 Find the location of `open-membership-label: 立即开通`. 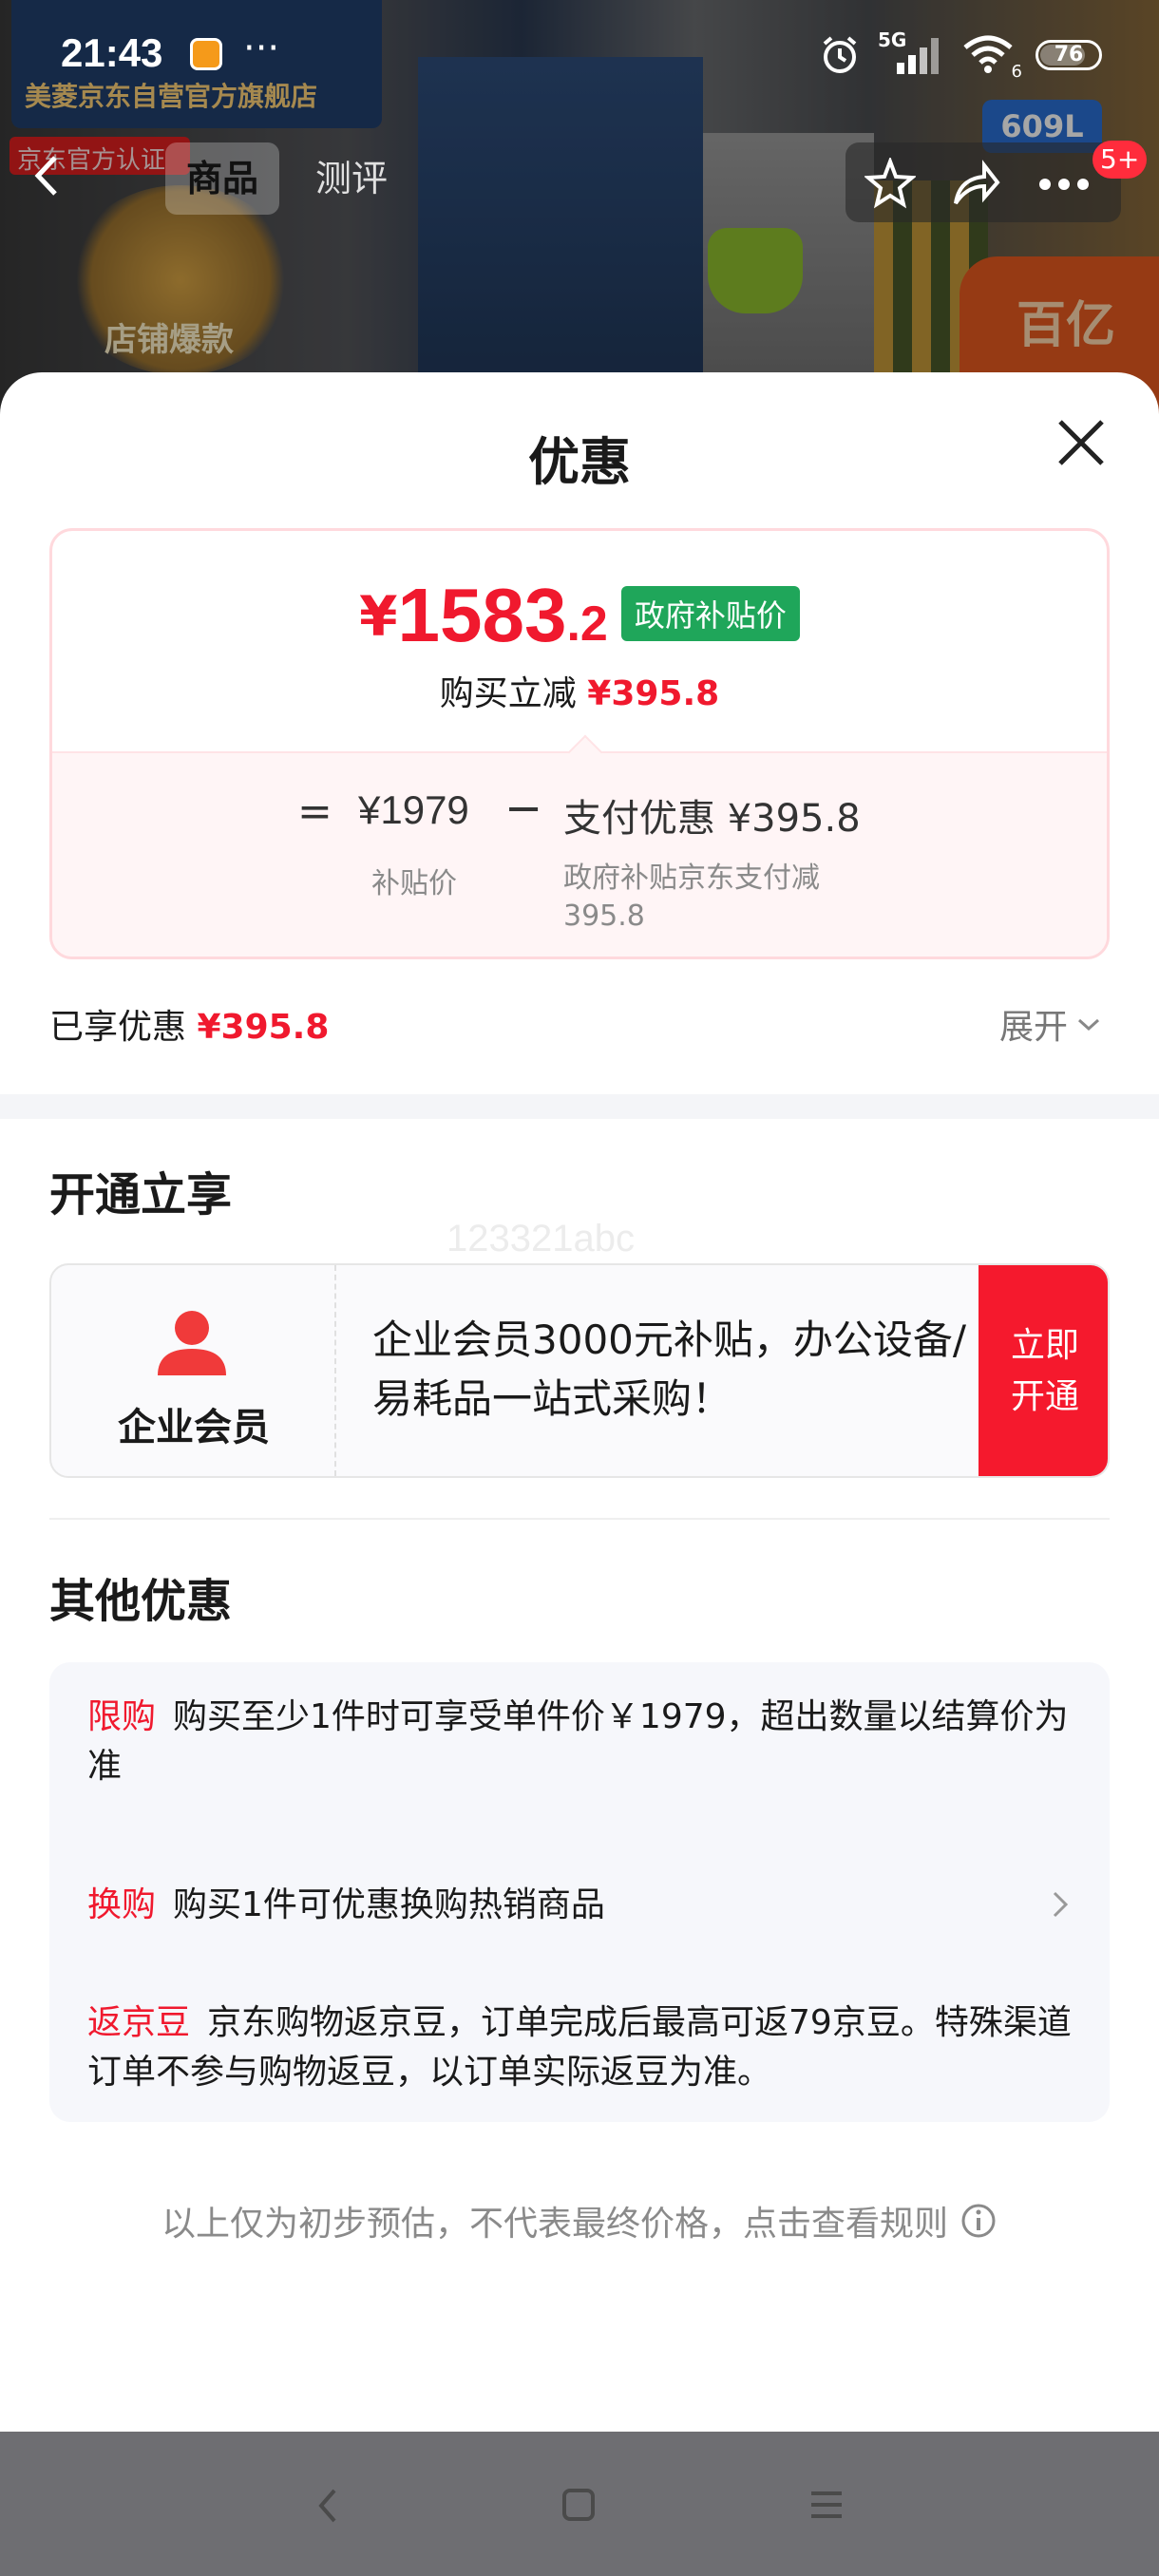

open-membership-label: 立即开通 is located at coordinates (1044, 1371).